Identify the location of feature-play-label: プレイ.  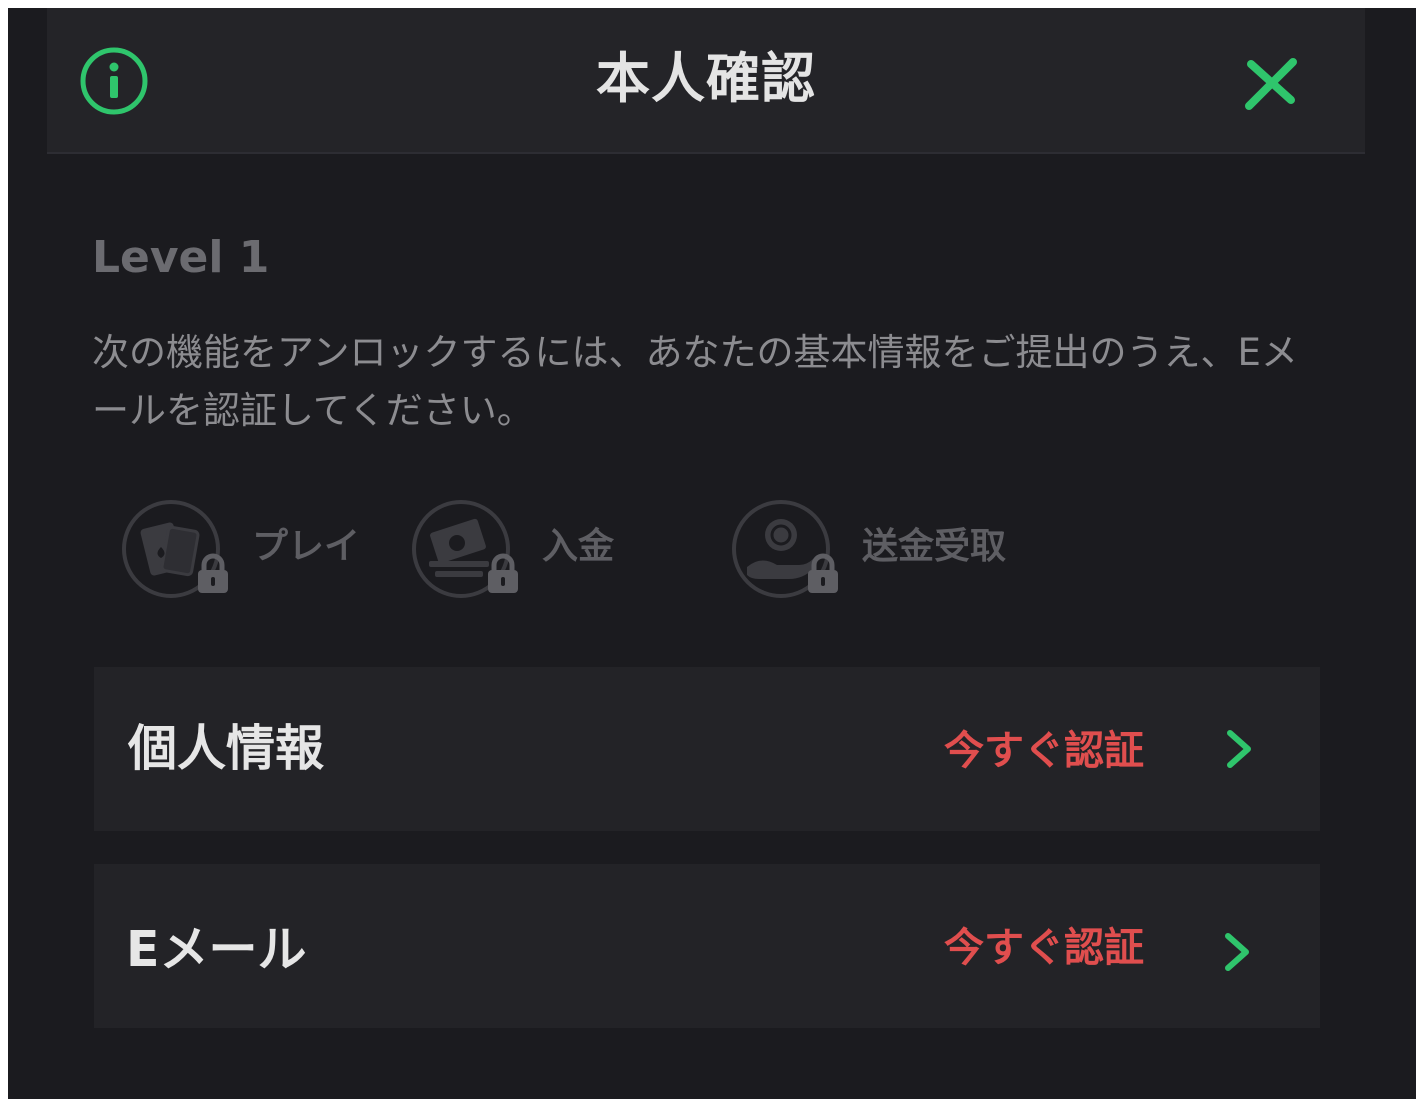
(306, 546).